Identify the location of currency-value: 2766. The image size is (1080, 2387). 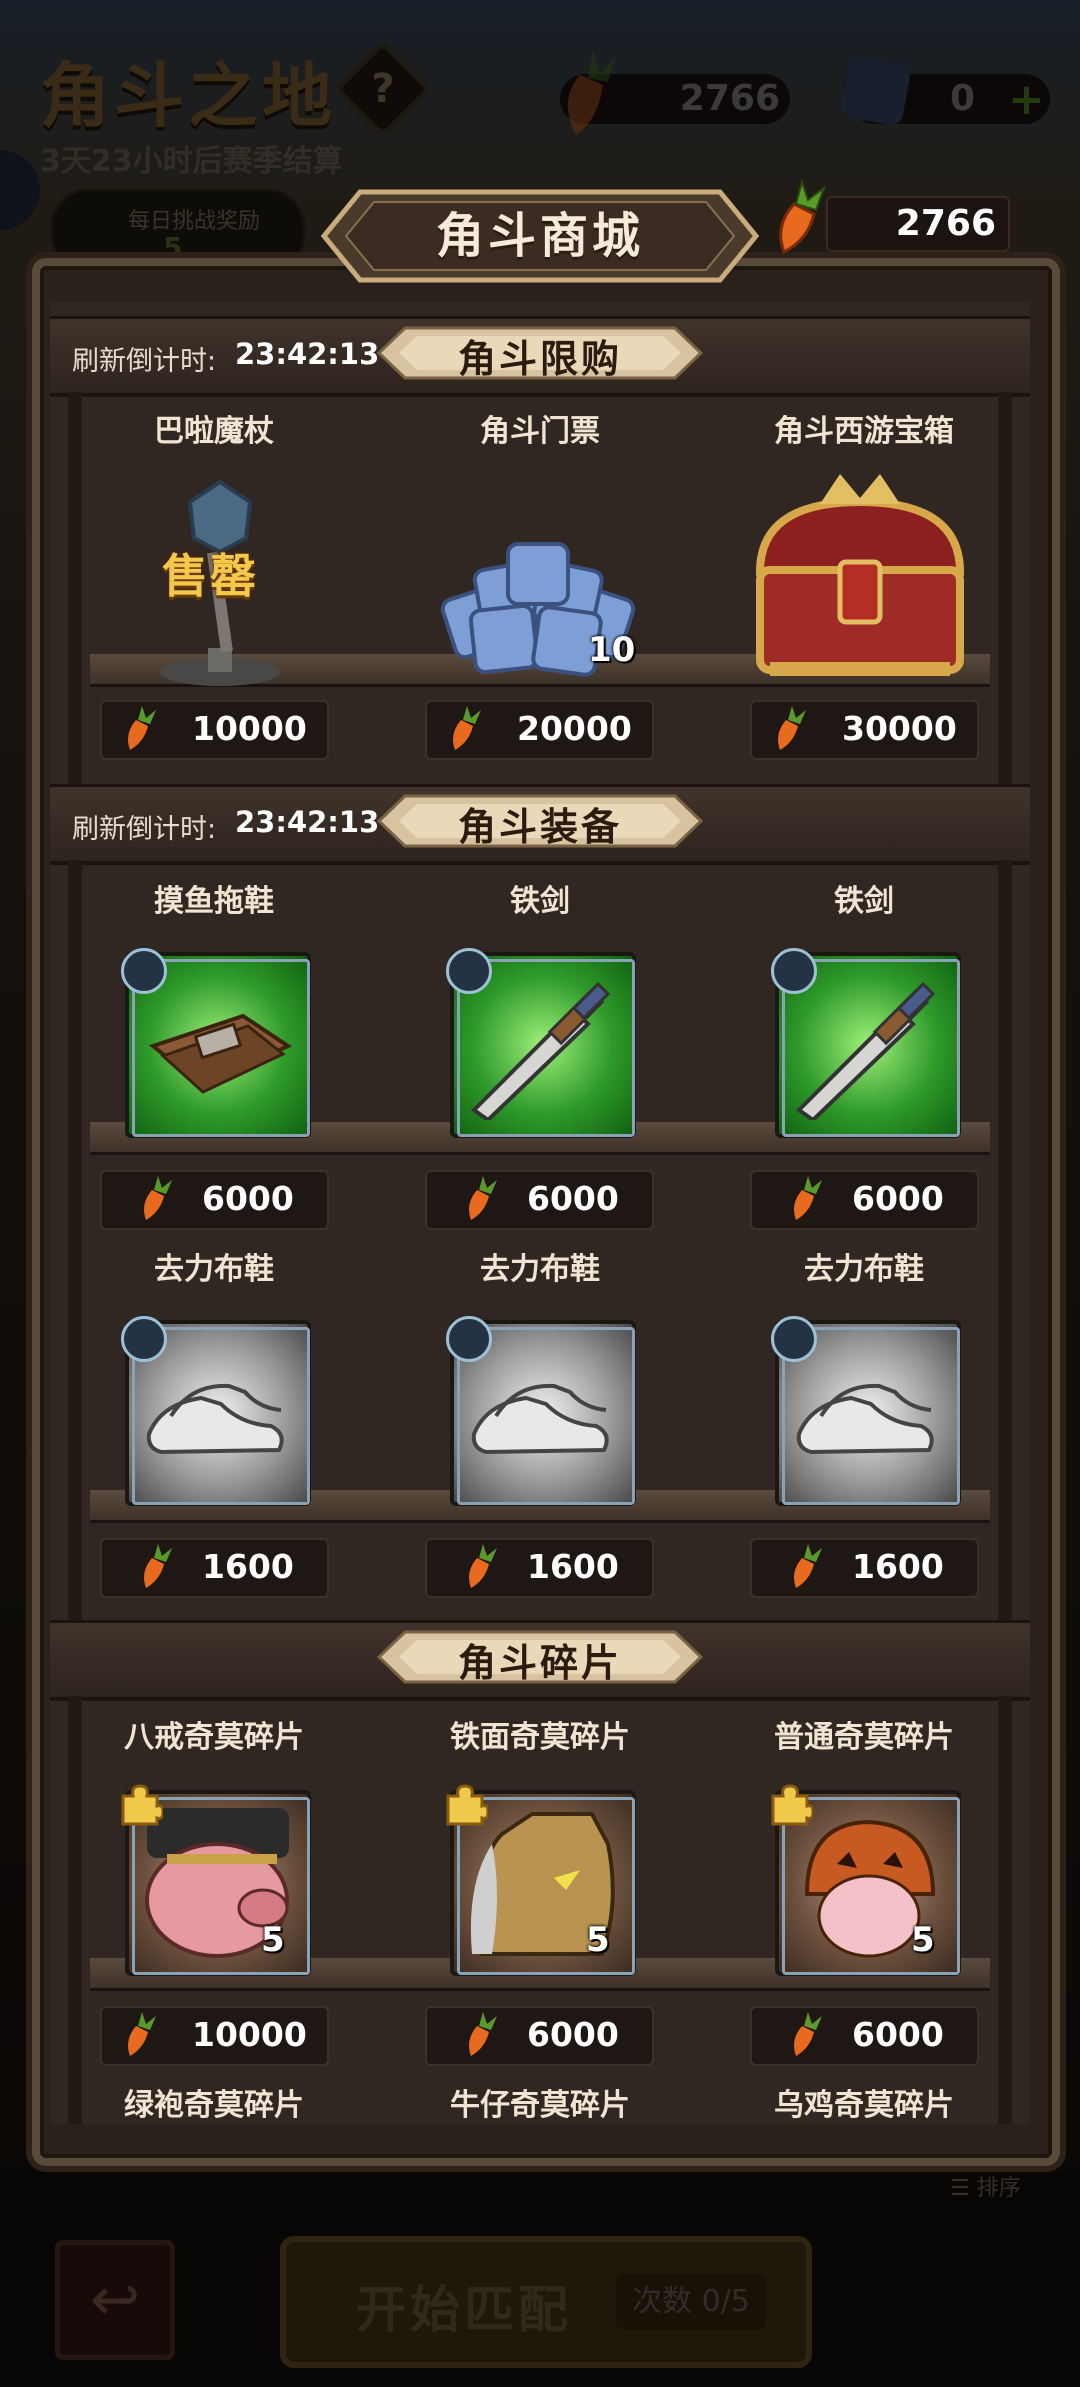
(945, 223).